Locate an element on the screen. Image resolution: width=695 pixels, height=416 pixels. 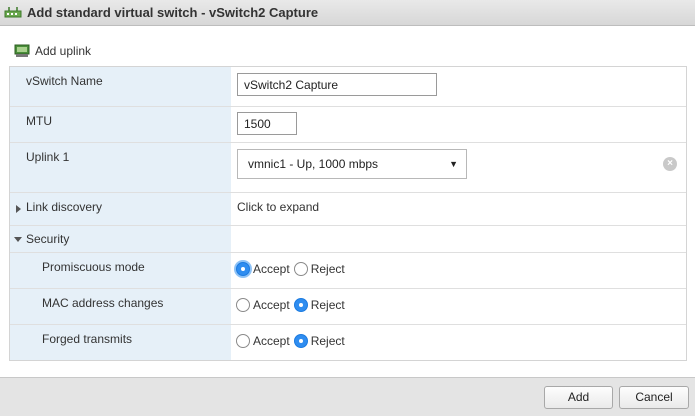
forged-reject-label: Reject is located at coordinates (328, 341).